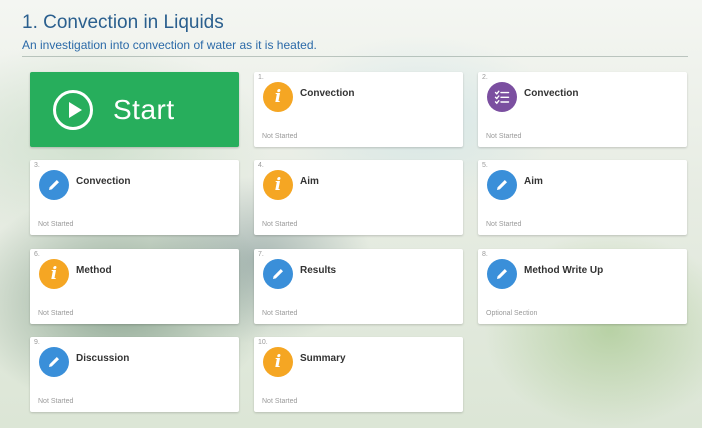 Image resolution: width=702 pixels, height=428 pixels. Describe the element at coordinates (358, 286) in the screenshot. I see `section-card-7: 7. Results Not Started` at that location.